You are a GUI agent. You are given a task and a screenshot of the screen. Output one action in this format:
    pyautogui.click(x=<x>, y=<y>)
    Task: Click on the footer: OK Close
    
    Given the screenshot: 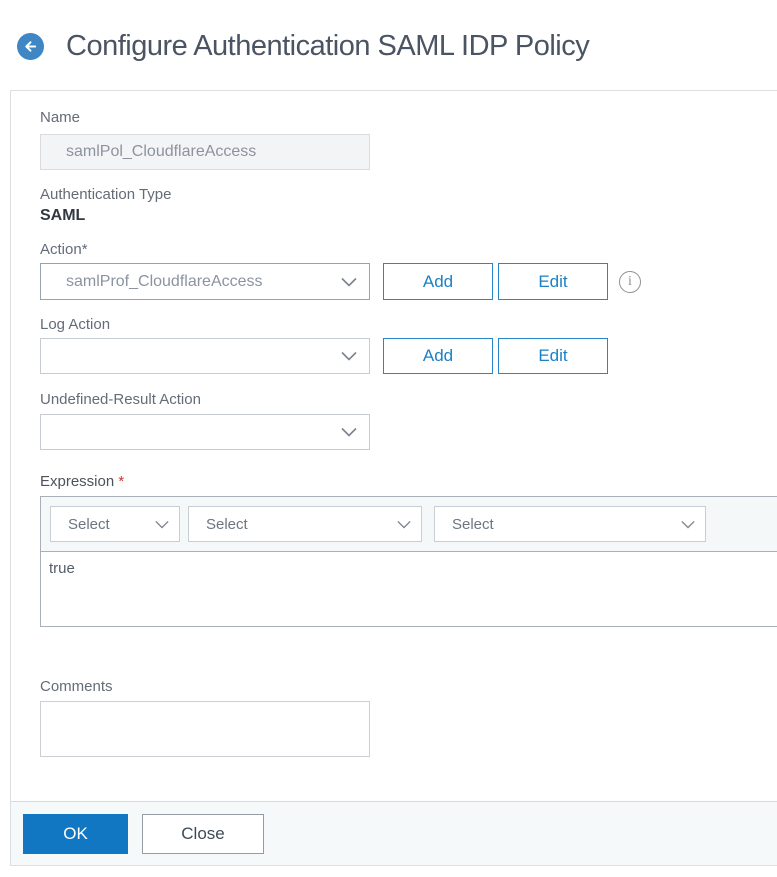 What is the action you would take?
    pyautogui.click(x=394, y=833)
    